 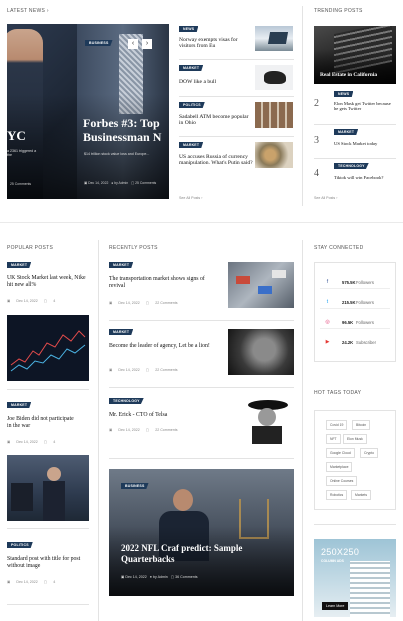 I want to click on social-twitter: t 215.5K Followers, so click(x=355, y=302).